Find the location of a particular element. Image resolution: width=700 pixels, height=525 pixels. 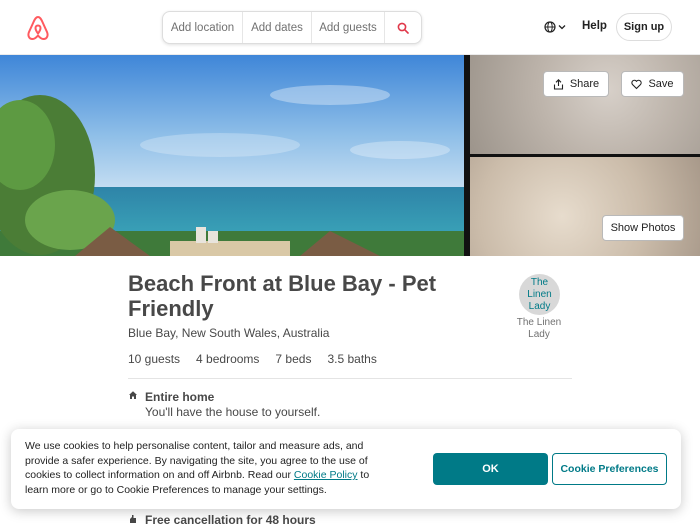

dates-search-field: Add dates is located at coordinates (277, 27).